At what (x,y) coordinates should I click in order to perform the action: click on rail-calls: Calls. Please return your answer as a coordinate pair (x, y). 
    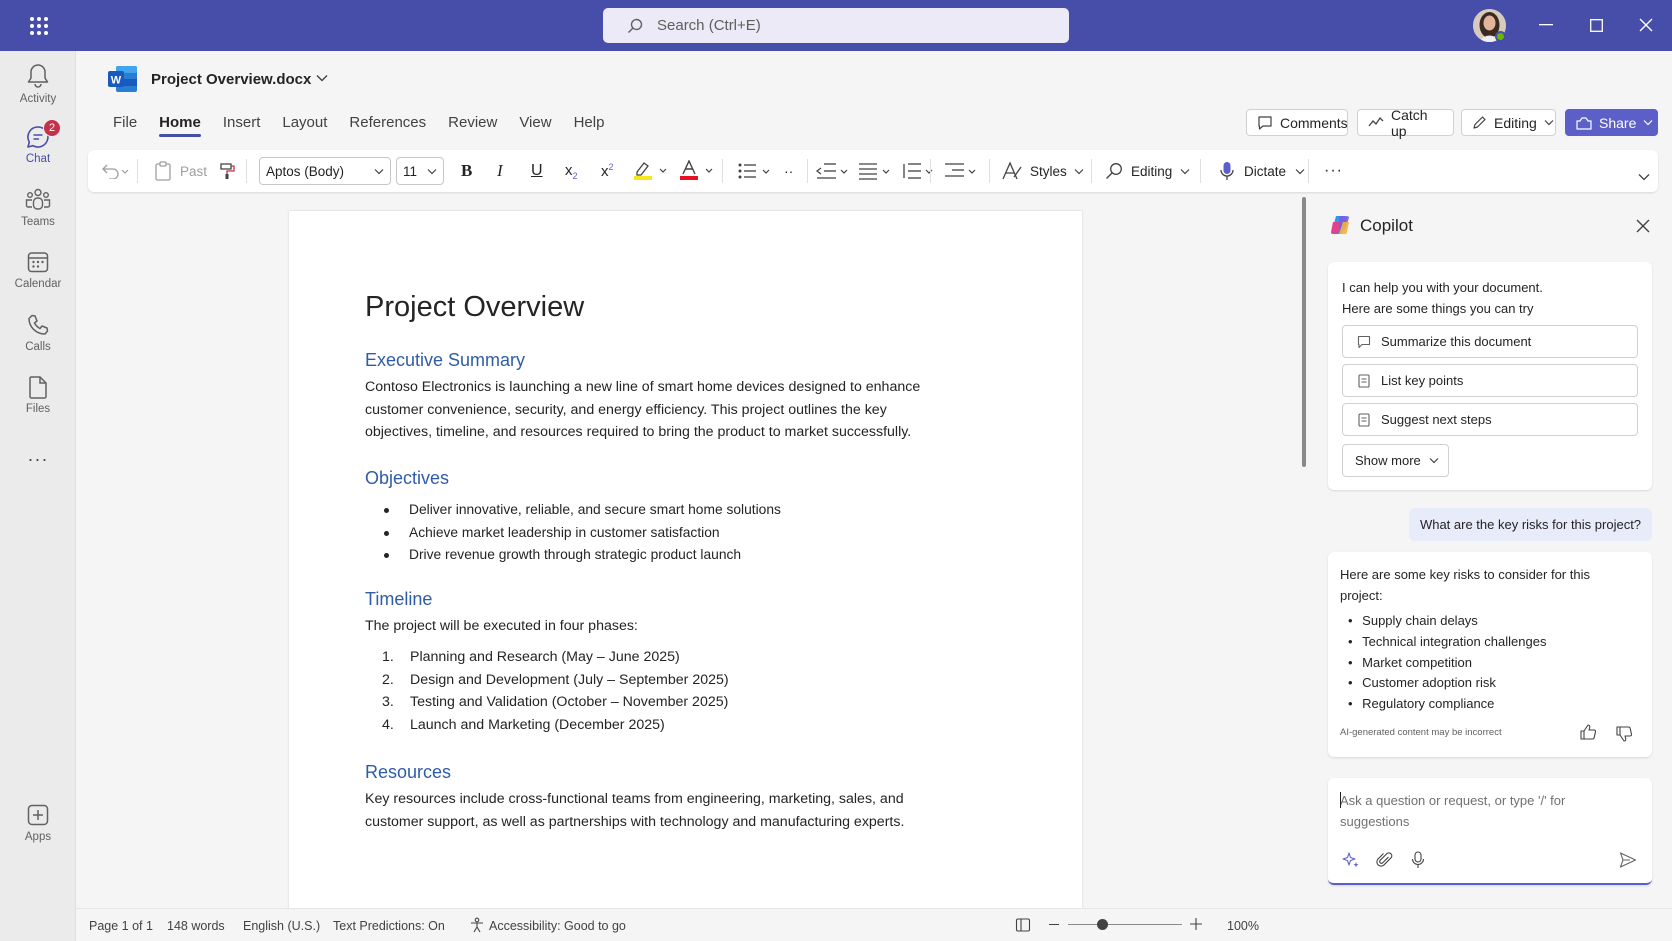
    Looking at the image, I should click on (38, 333).